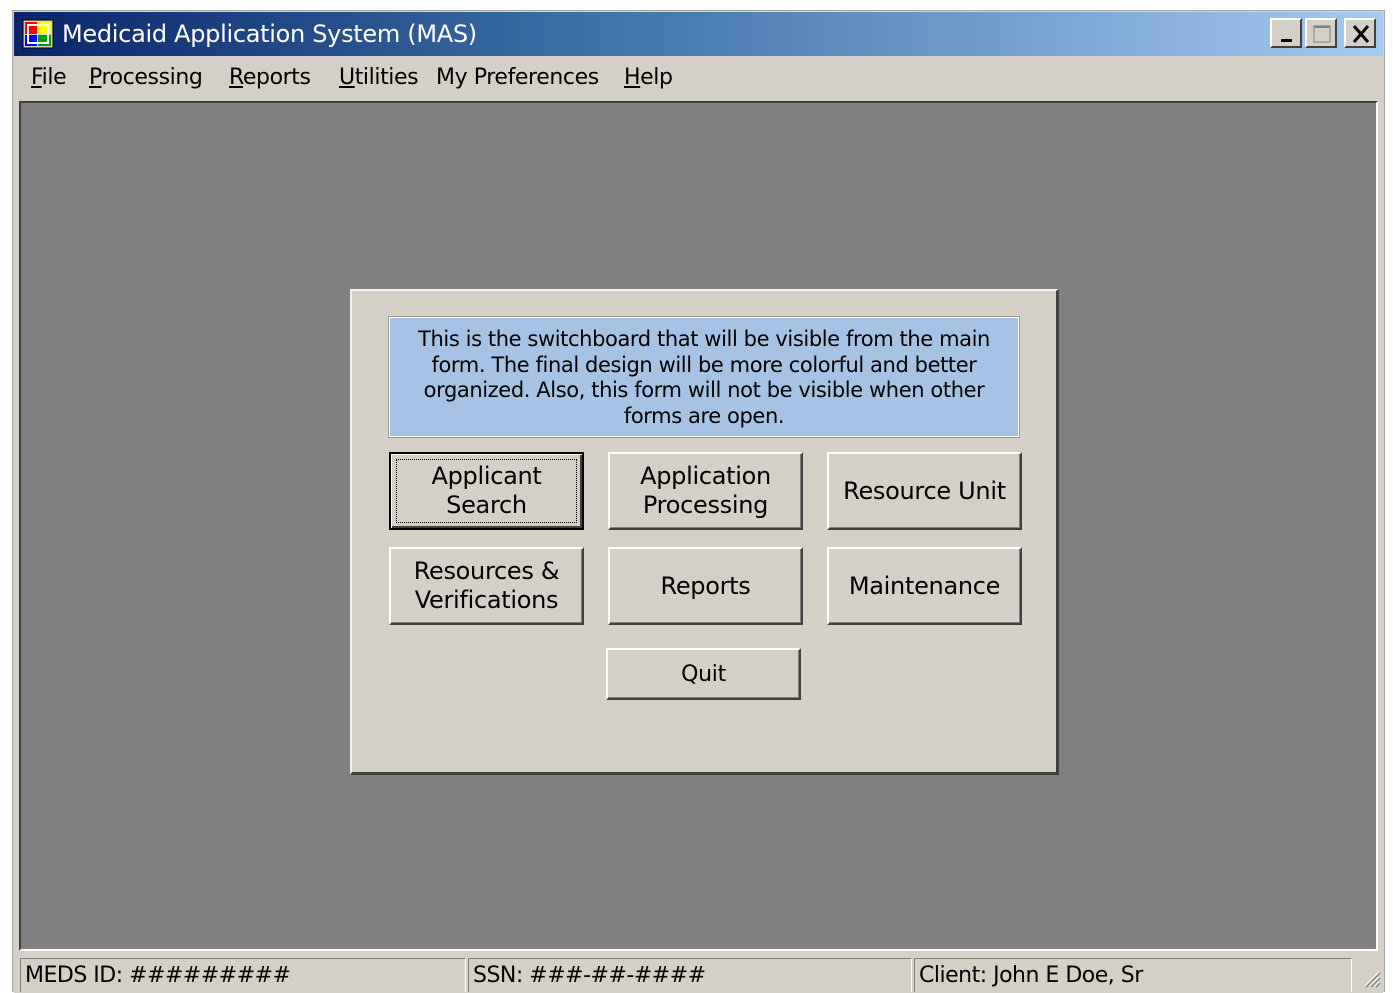 The width and height of the screenshot is (1393, 993). I want to click on status-meds-id: MEDS ID: #########, so click(243, 975).